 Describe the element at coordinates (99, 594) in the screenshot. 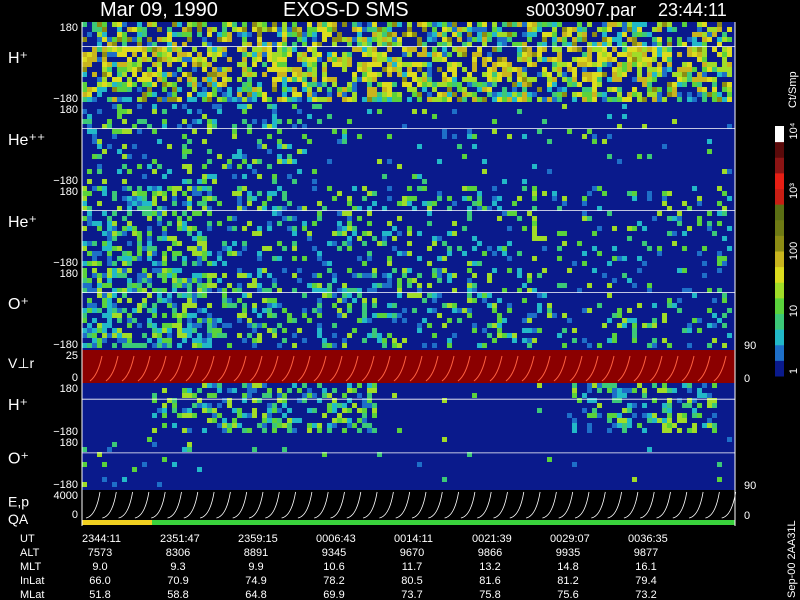

I see `table-cell: 51.8` at that location.